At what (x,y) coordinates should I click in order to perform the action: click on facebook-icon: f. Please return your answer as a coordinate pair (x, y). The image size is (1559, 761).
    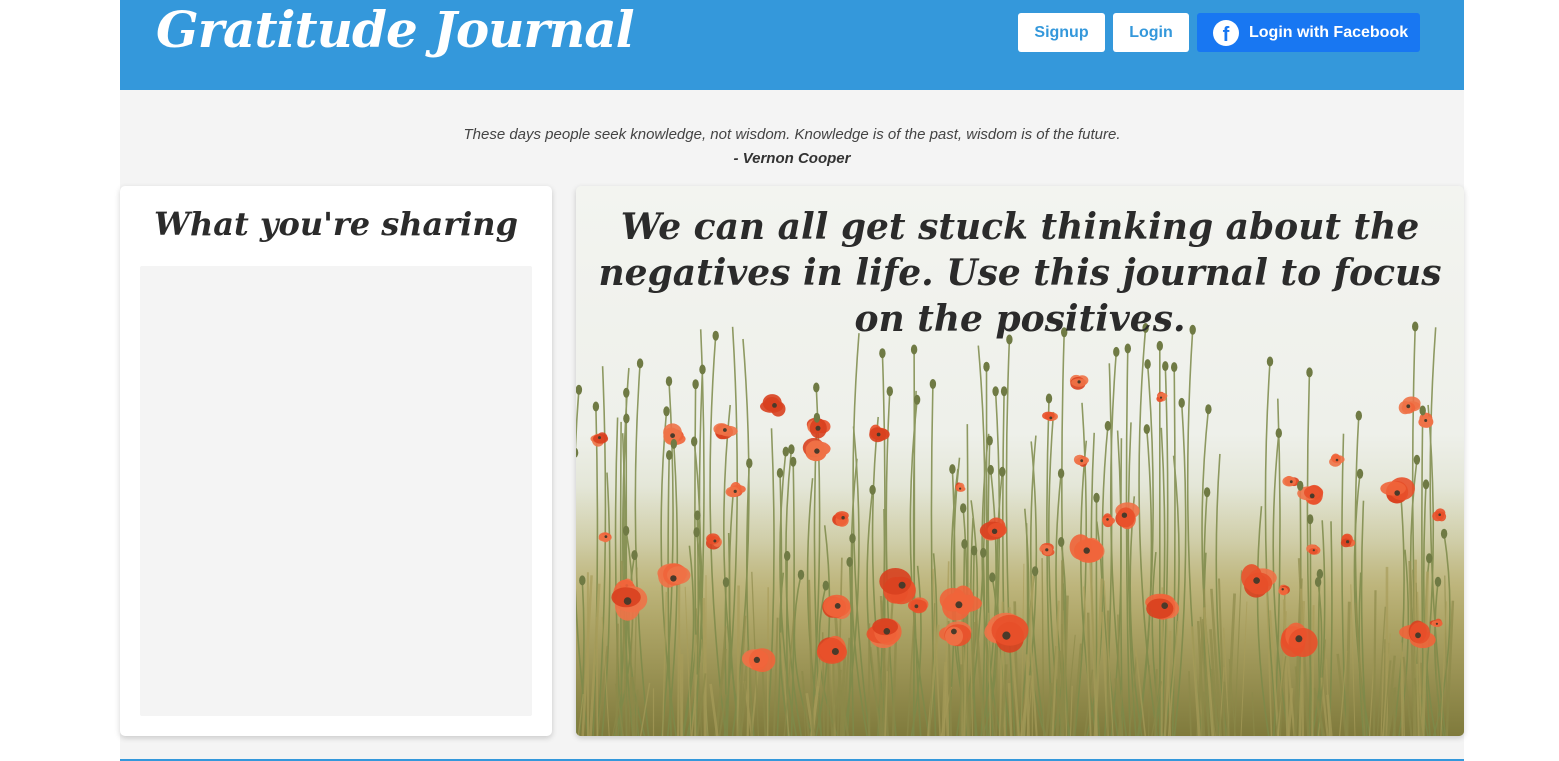
    Looking at the image, I should click on (1226, 33).